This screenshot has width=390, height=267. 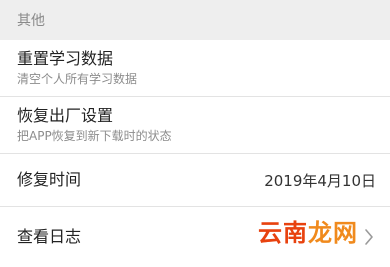 What do you see at coordinates (333, 233) in the screenshot?
I see `watermark-text-part2: 龙网` at bounding box center [333, 233].